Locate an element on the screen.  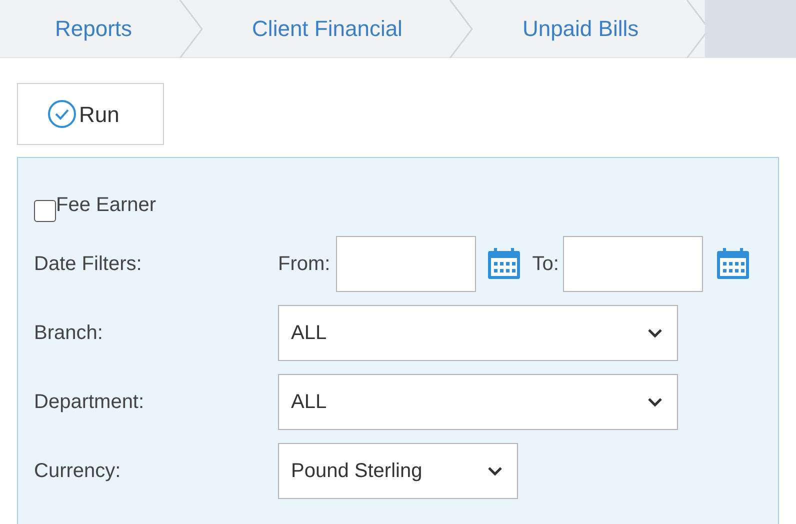
fee-earner-label: Fee Earner is located at coordinates (106, 205).